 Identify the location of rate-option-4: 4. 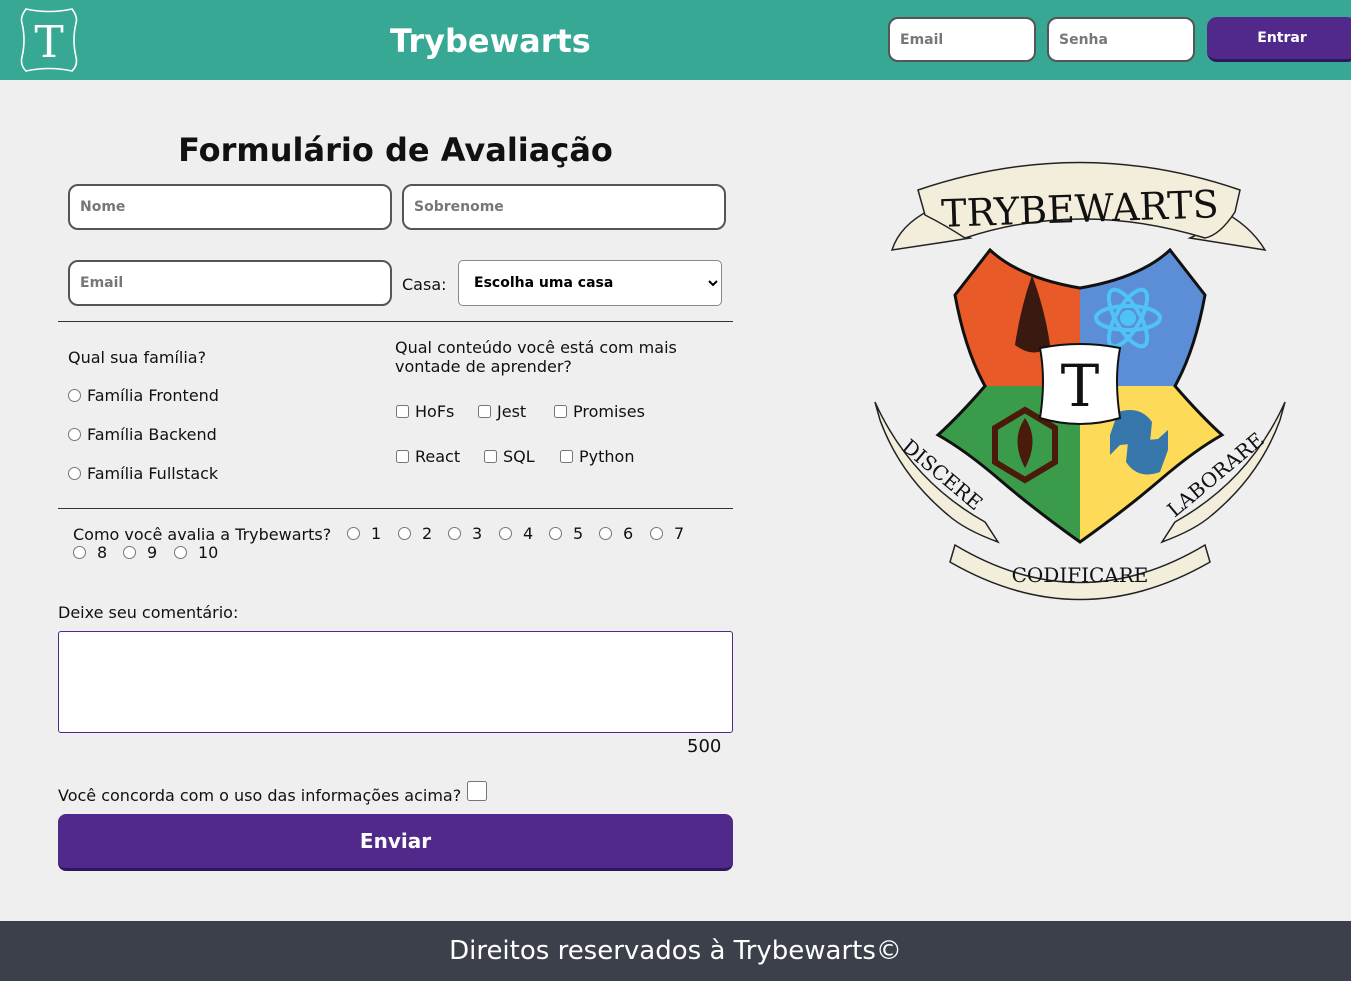
(516, 533).